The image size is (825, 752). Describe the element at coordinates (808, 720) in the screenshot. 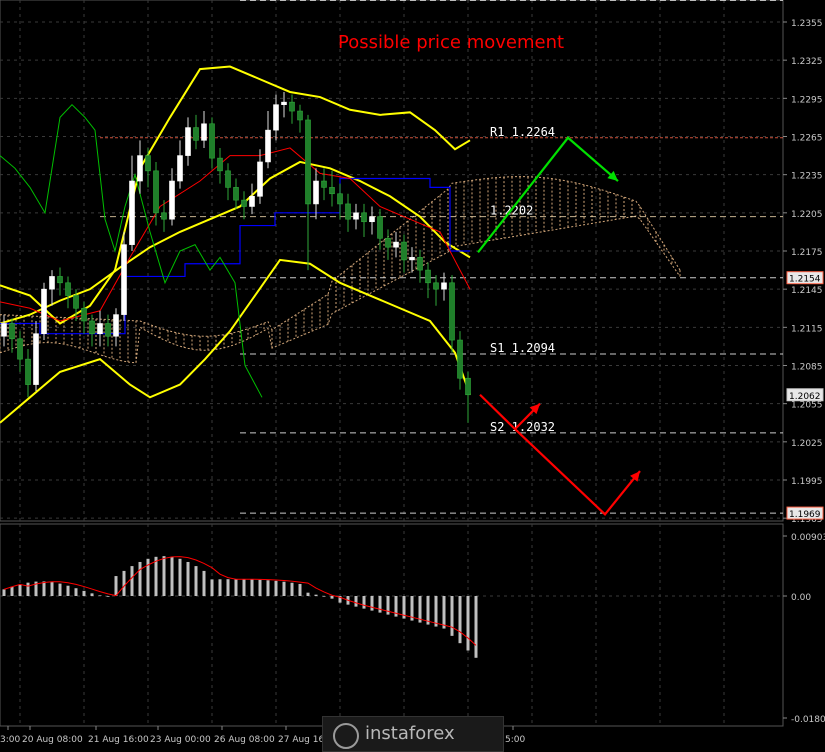

I see `macd-tick-label: -0.01809` at that location.